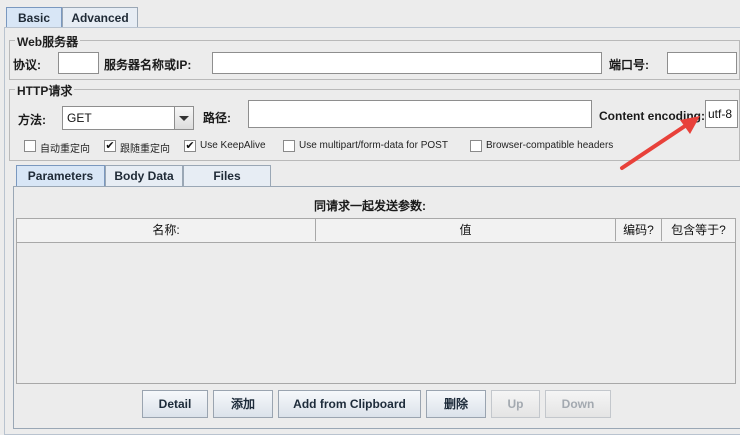  I want to click on up-button: Up, so click(515, 404).